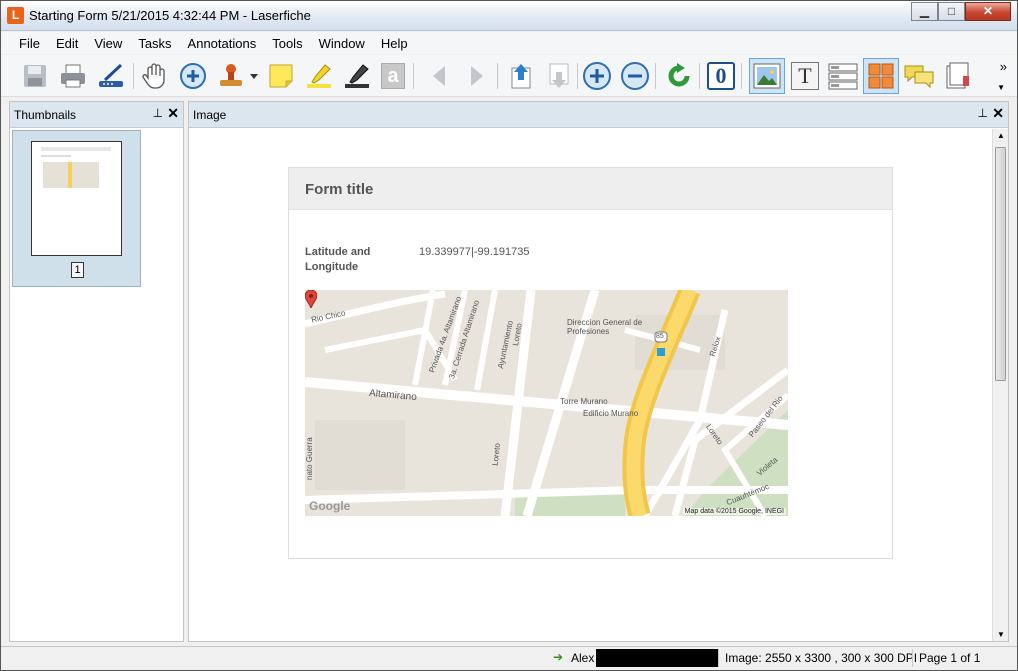 The width and height of the screenshot is (1018, 671). What do you see at coordinates (108, 43) in the screenshot?
I see `menu-view: View` at bounding box center [108, 43].